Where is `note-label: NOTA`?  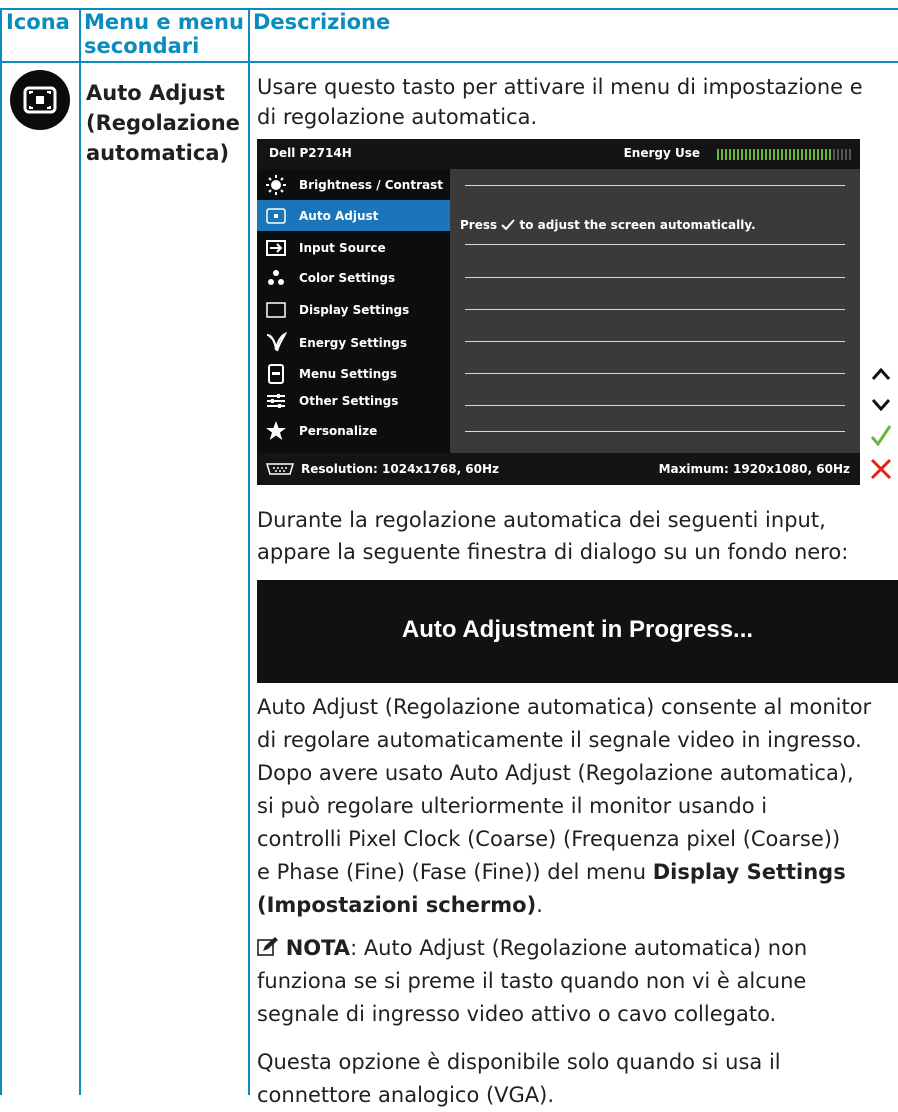 note-label: NOTA is located at coordinates (318, 948).